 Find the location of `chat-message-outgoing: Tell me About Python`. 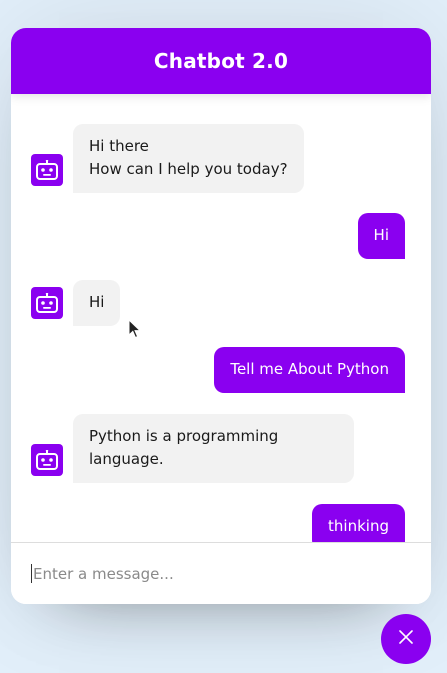

chat-message-outgoing: Tell me About Python is located at coordinates (218, 370).